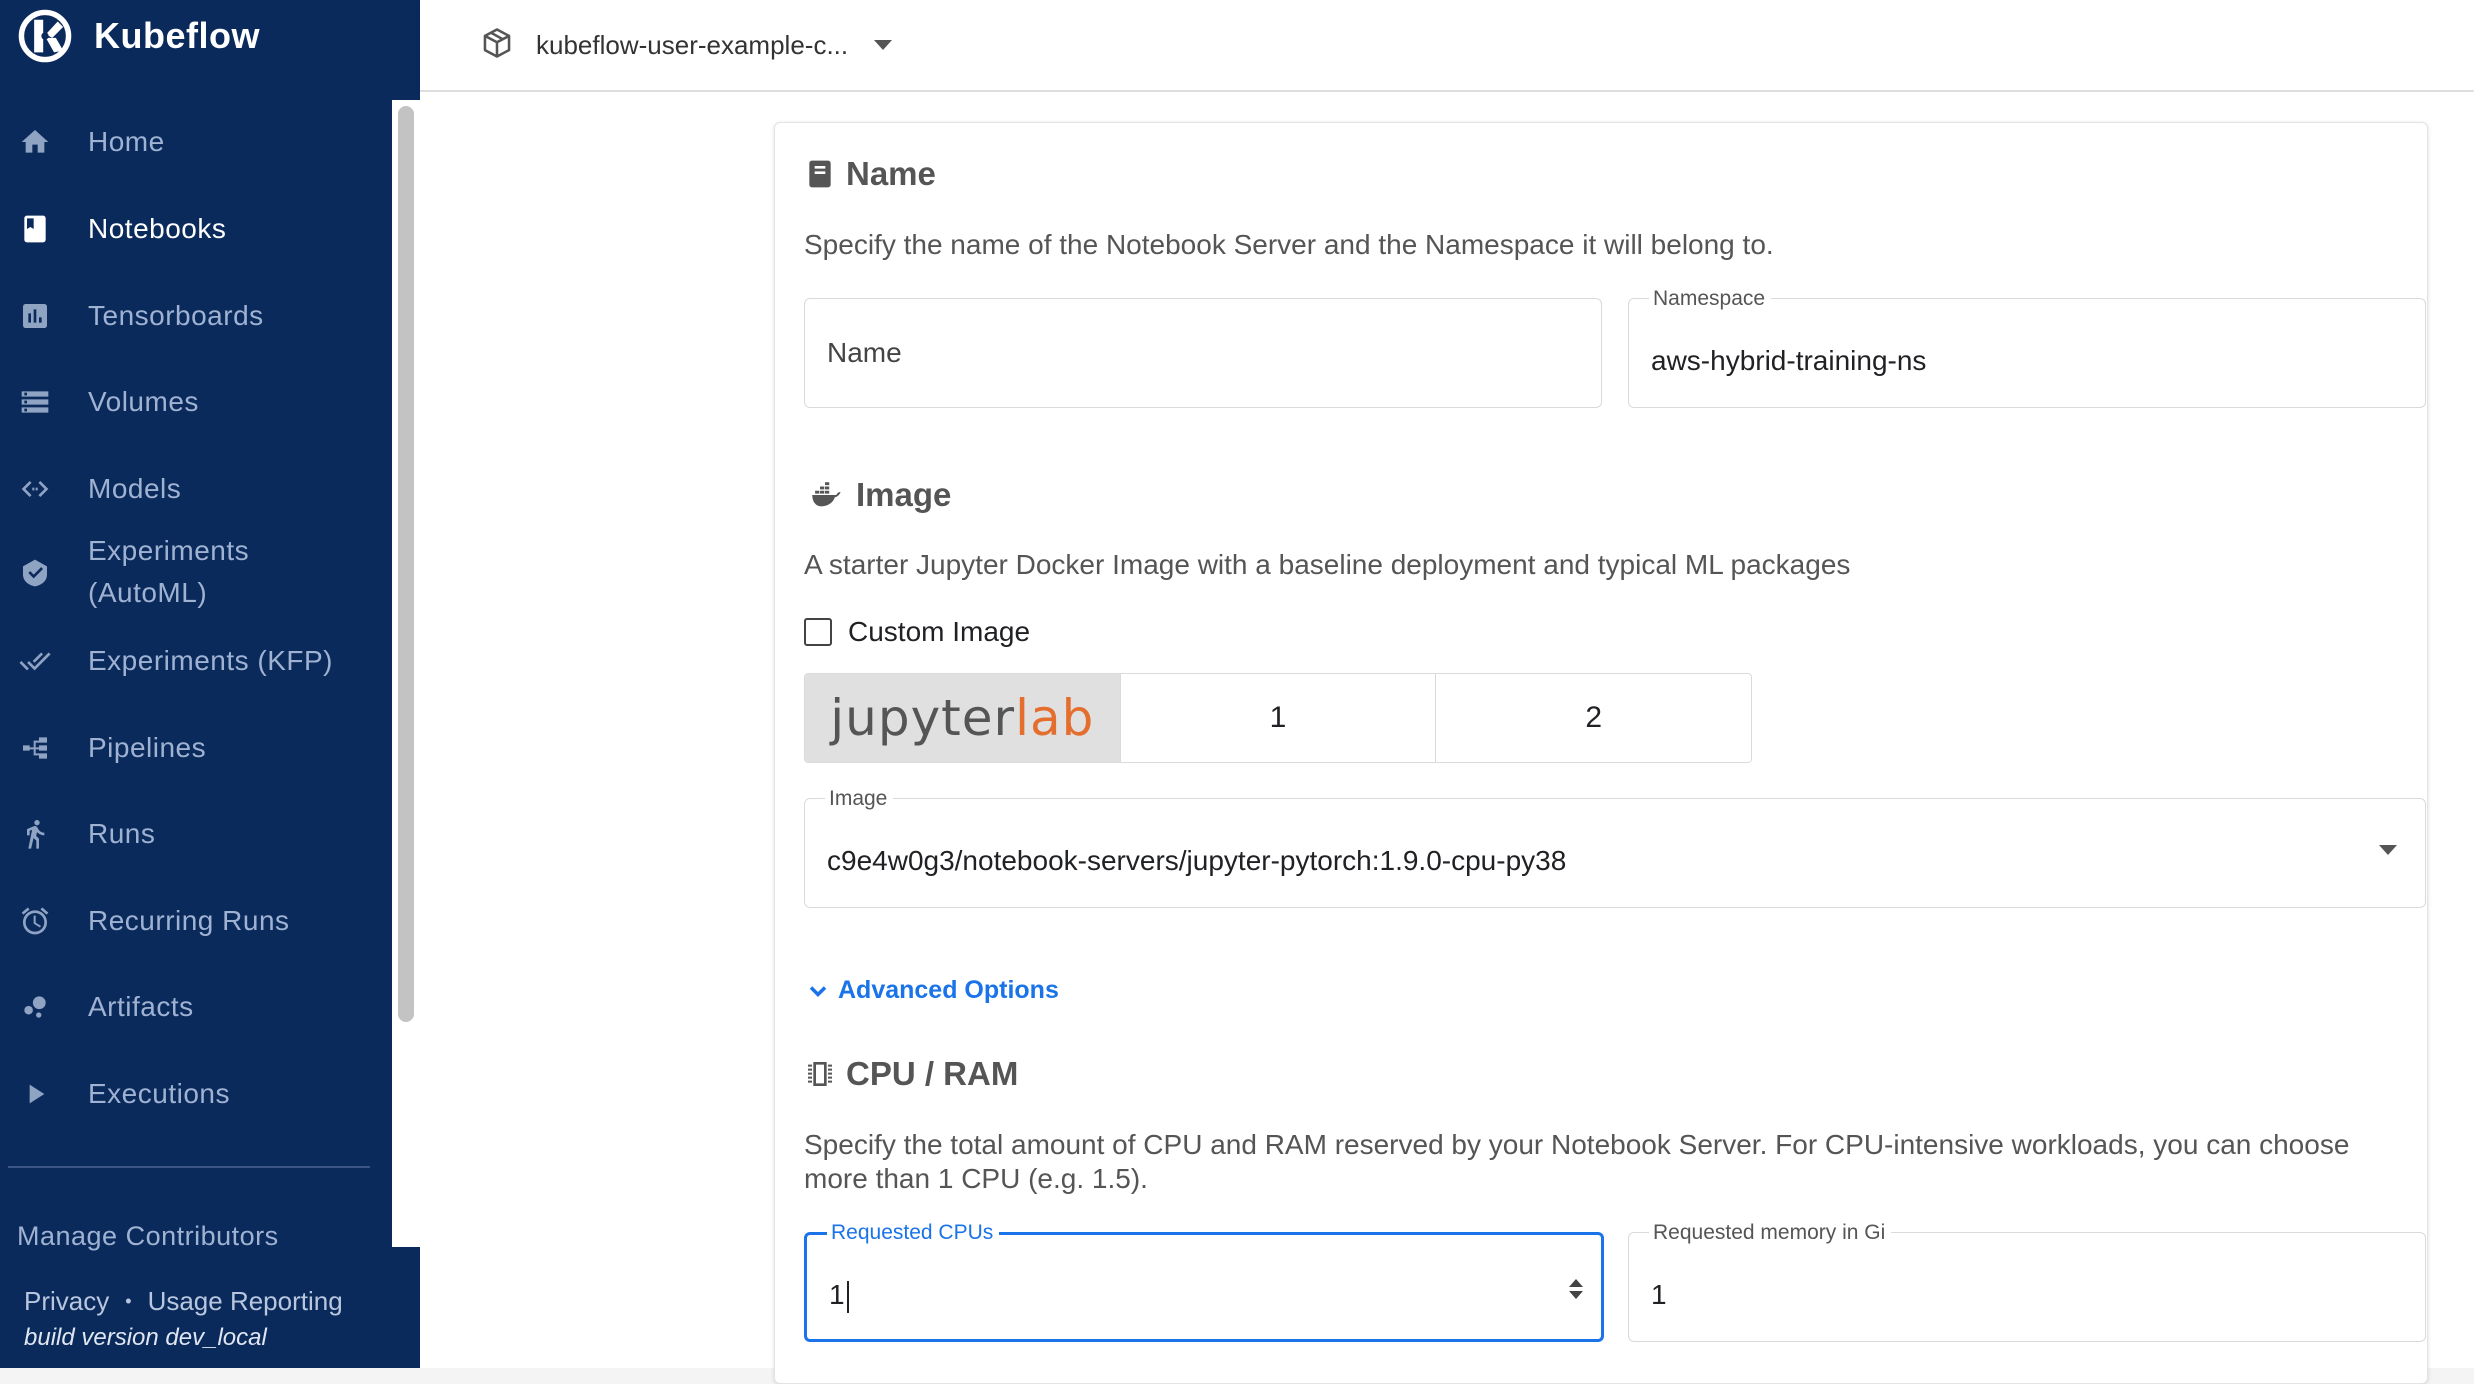 The width and height of the screenshot is (2474, 1384). What do you see at coordinates (143, 401) in the screenshot?
I see `sidebar-item-label: Volumes` at bounding box center [143, 401].